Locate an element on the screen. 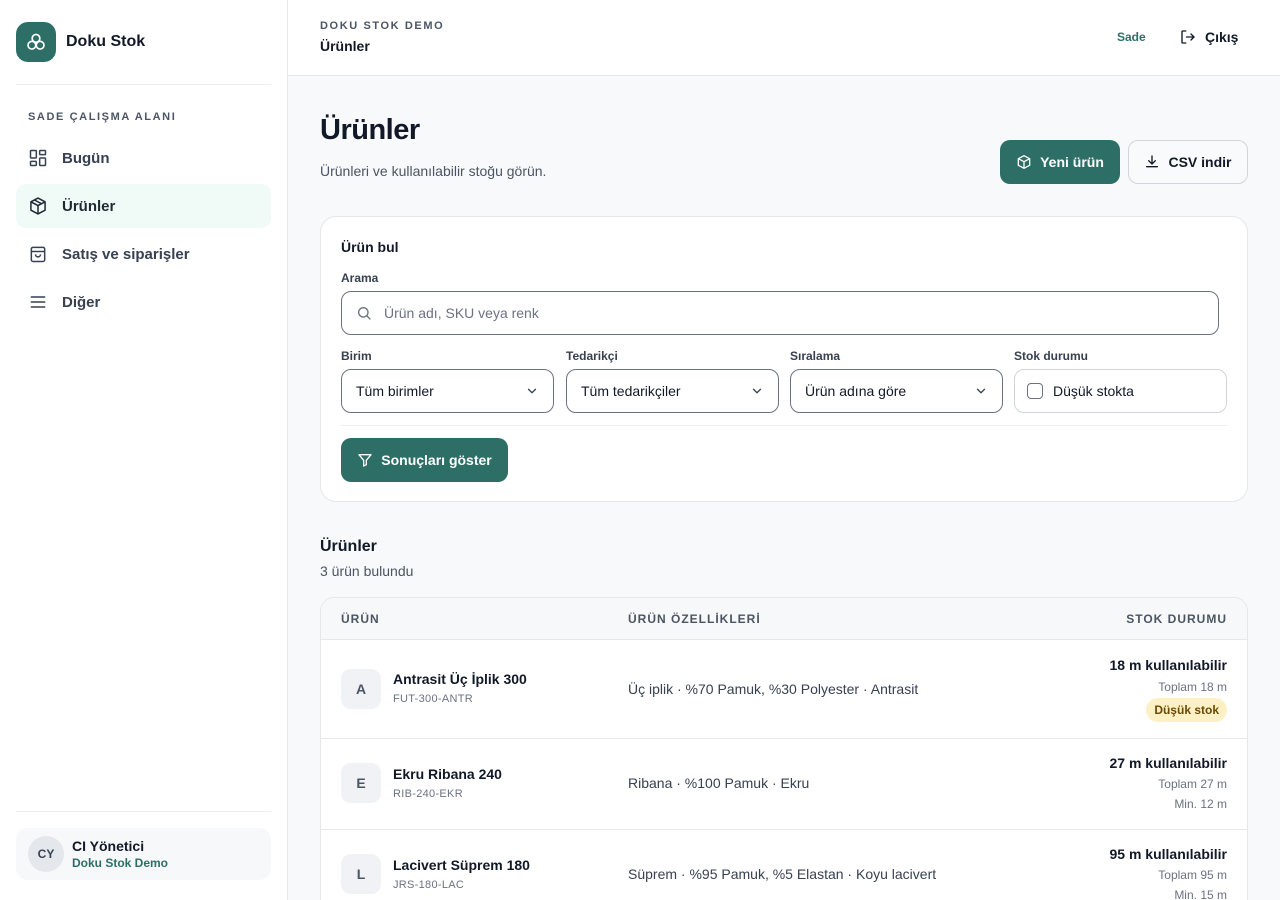 The height and width of the screenshot is (900, 1280). avatar: CY is located at coordinates (46, 854).